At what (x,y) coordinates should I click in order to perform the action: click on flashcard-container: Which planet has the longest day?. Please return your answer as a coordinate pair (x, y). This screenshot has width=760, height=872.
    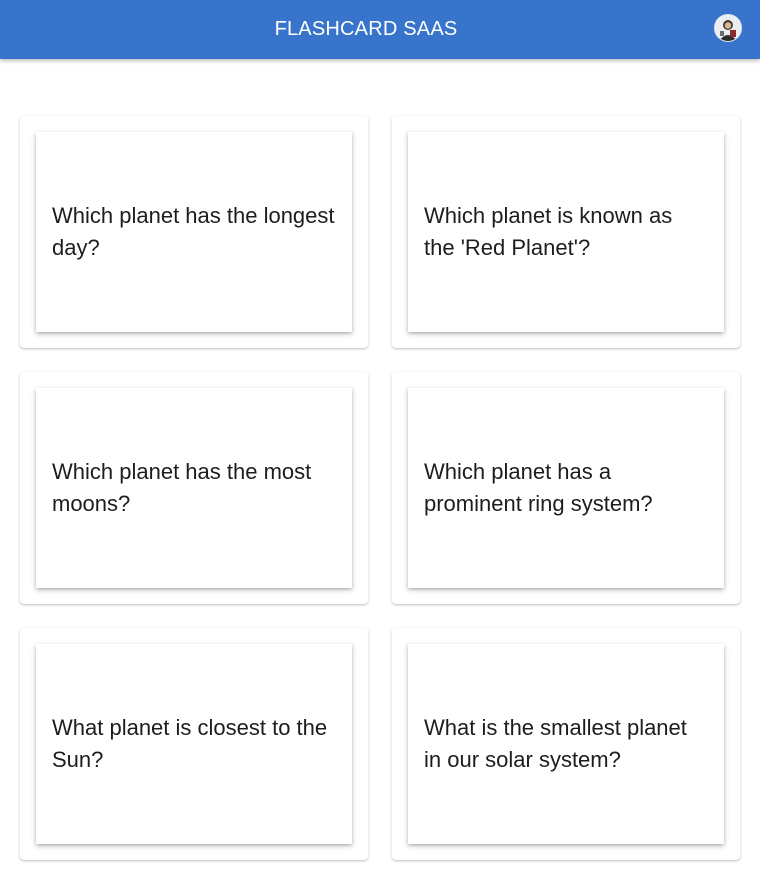
    Looking at the image, I should click on (194, 232).